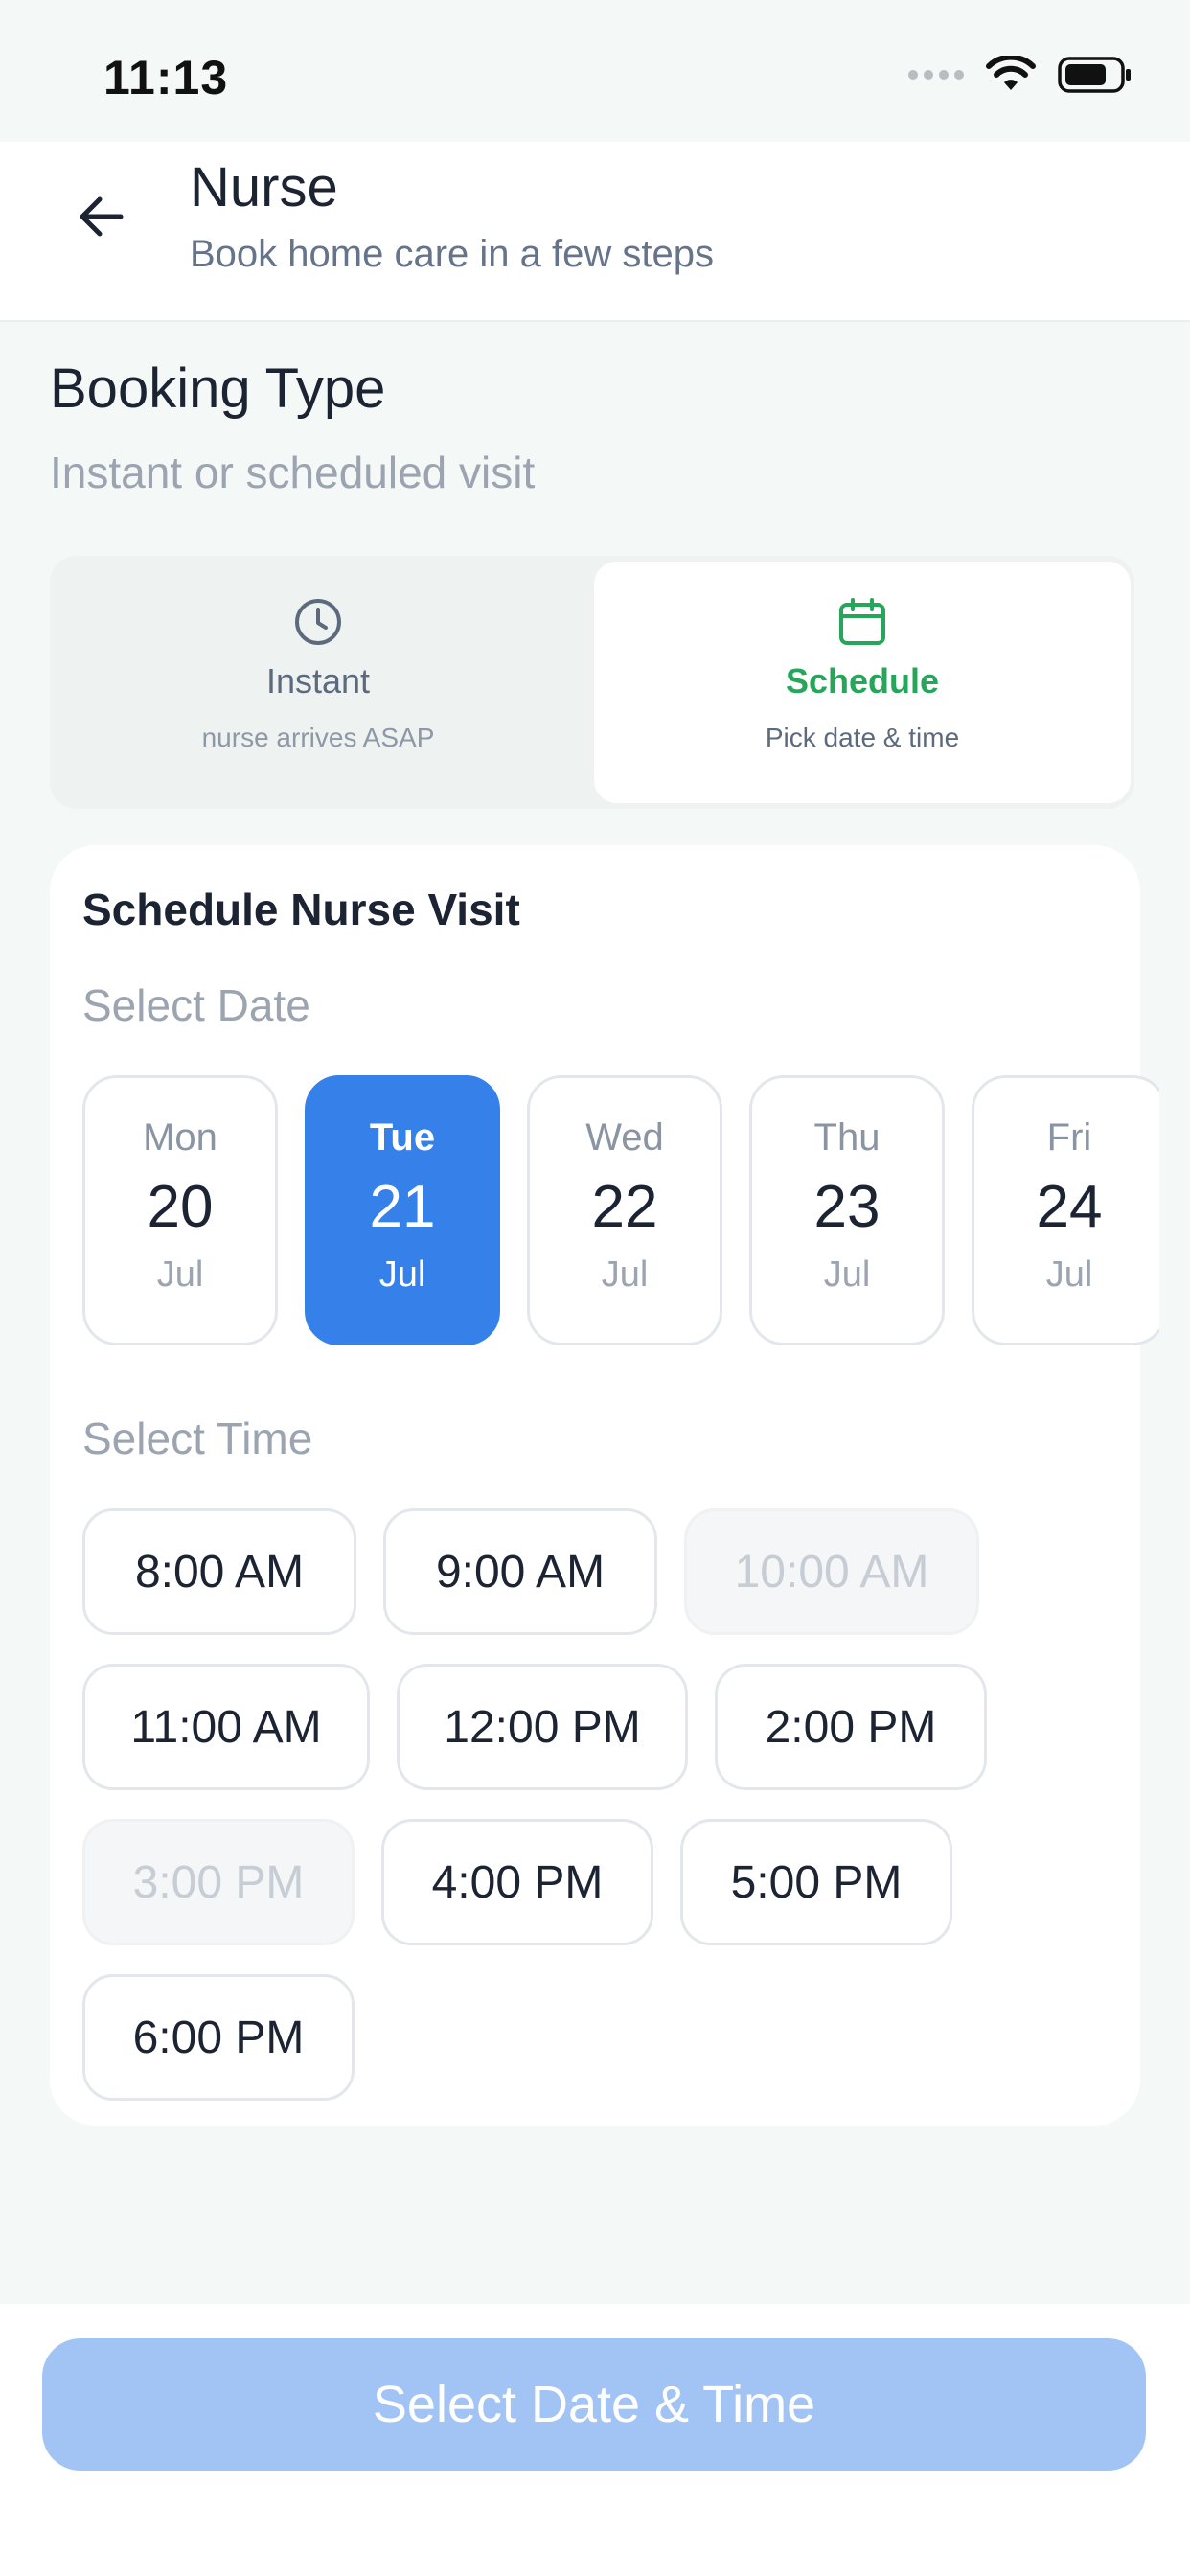 The image size is (1190, 2576). Describe the element at coordinates (624, 1137) in the screenshot. I see `date-weekday: Wed` at that location.